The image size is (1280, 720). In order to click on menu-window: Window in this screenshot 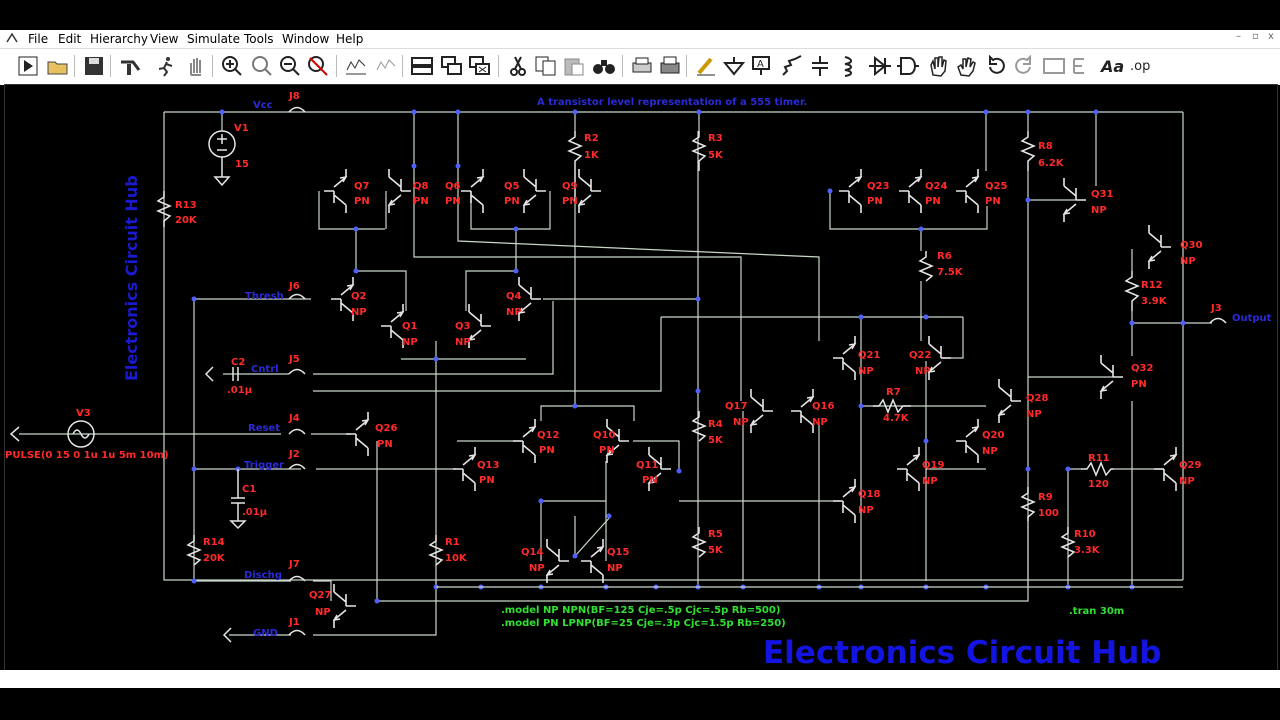, I will do `click(305, 39)`.